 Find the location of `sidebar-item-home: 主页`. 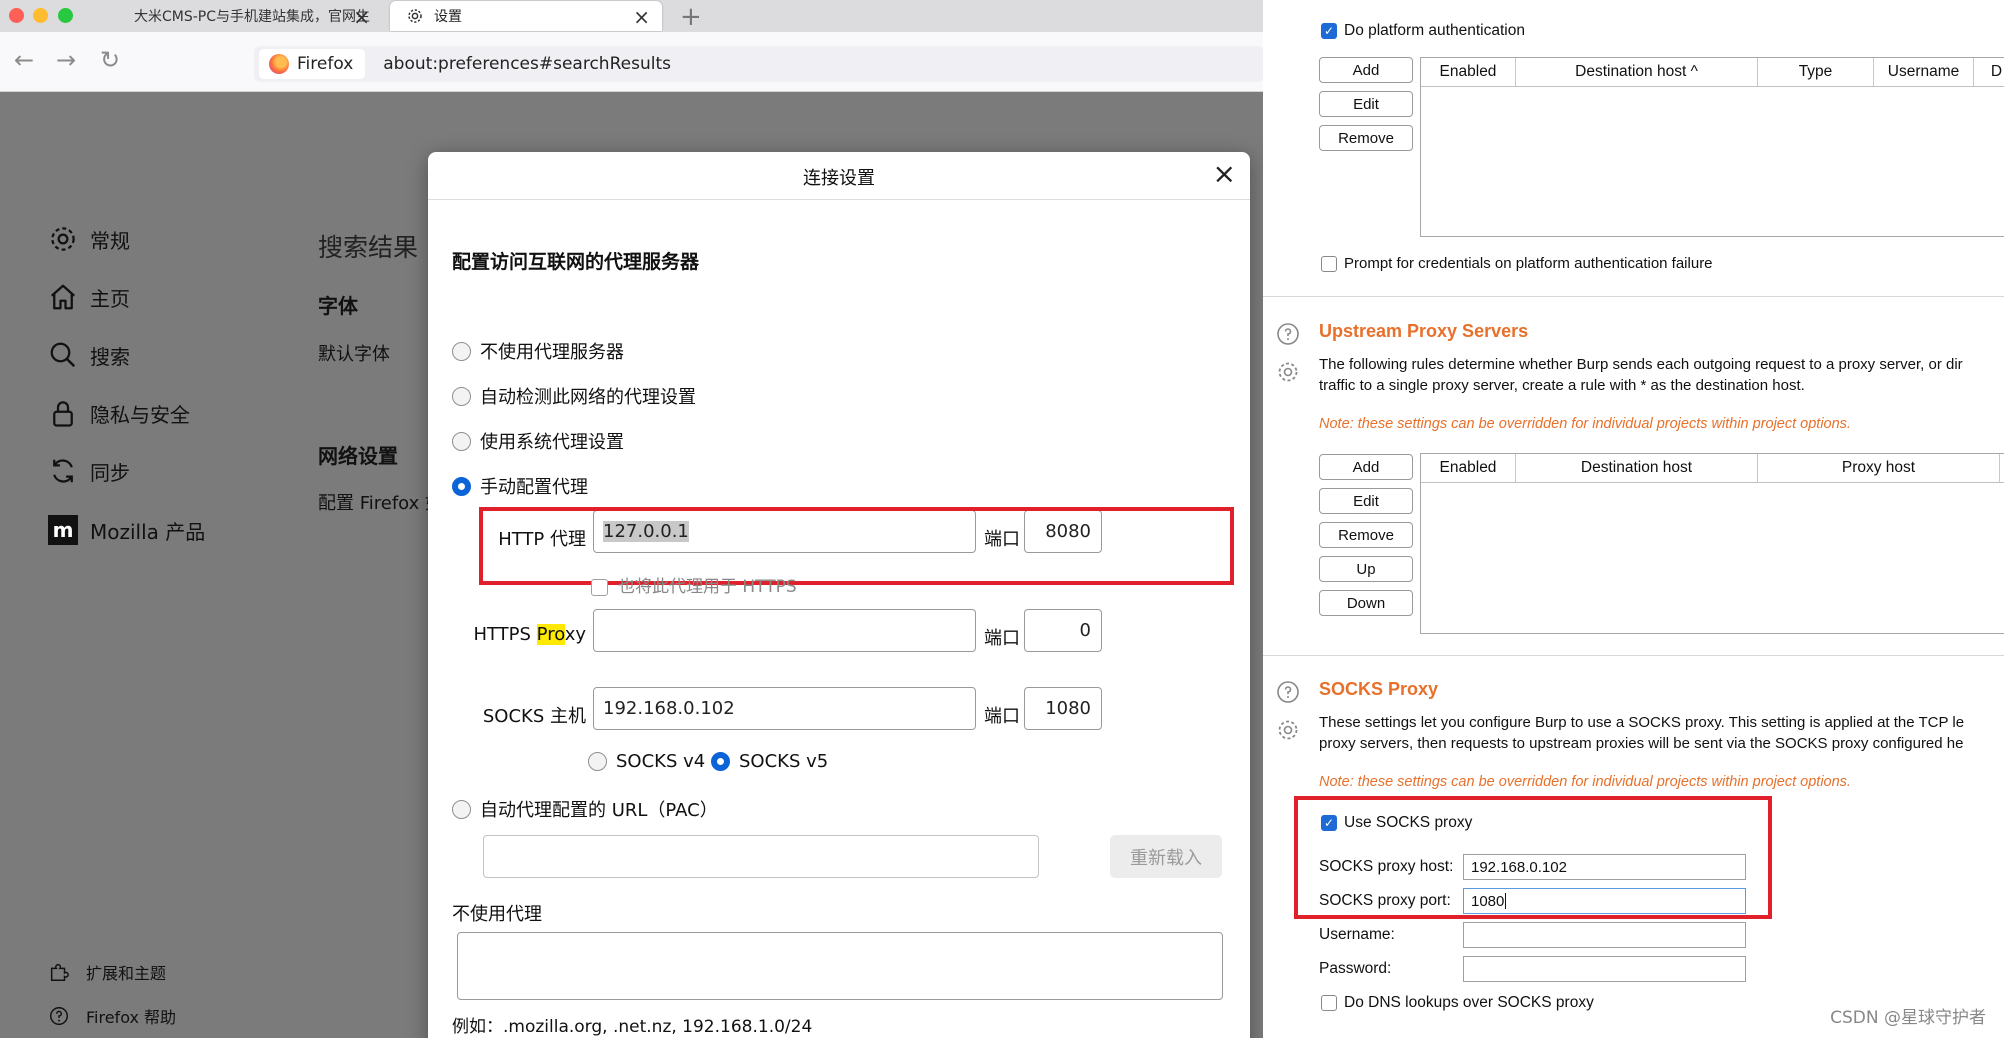

sidebar-item-home: 主页 is located at coordinates (89, 297).